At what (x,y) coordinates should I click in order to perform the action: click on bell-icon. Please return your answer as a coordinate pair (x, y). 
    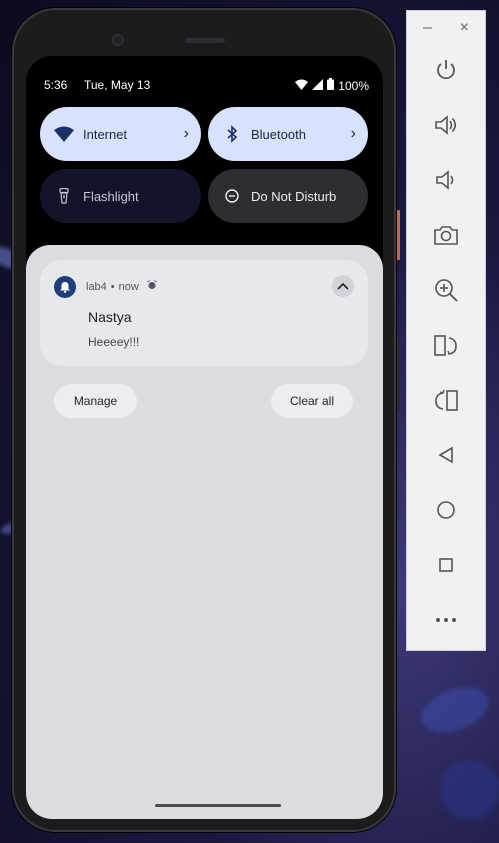
    Looking at the image, I should click on (65, 287).